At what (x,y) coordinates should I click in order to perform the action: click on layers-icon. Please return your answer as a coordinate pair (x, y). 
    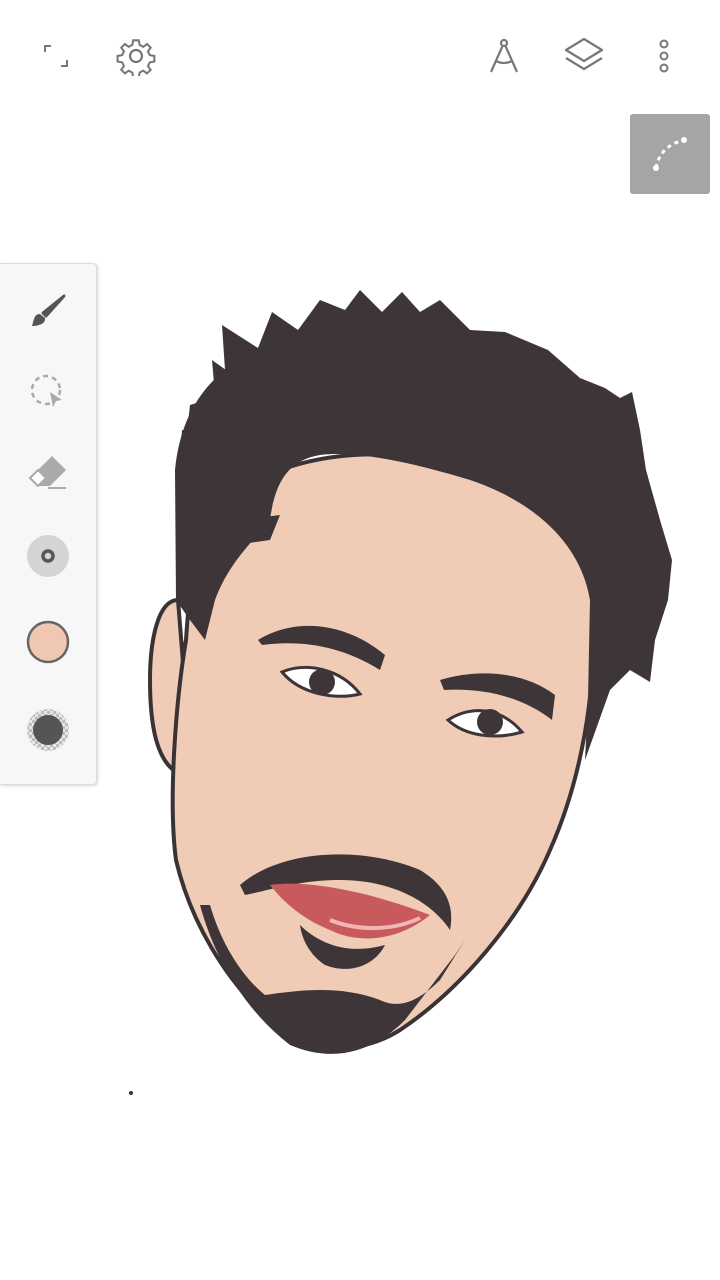
    Looking at the image, I should click on (584, 54).